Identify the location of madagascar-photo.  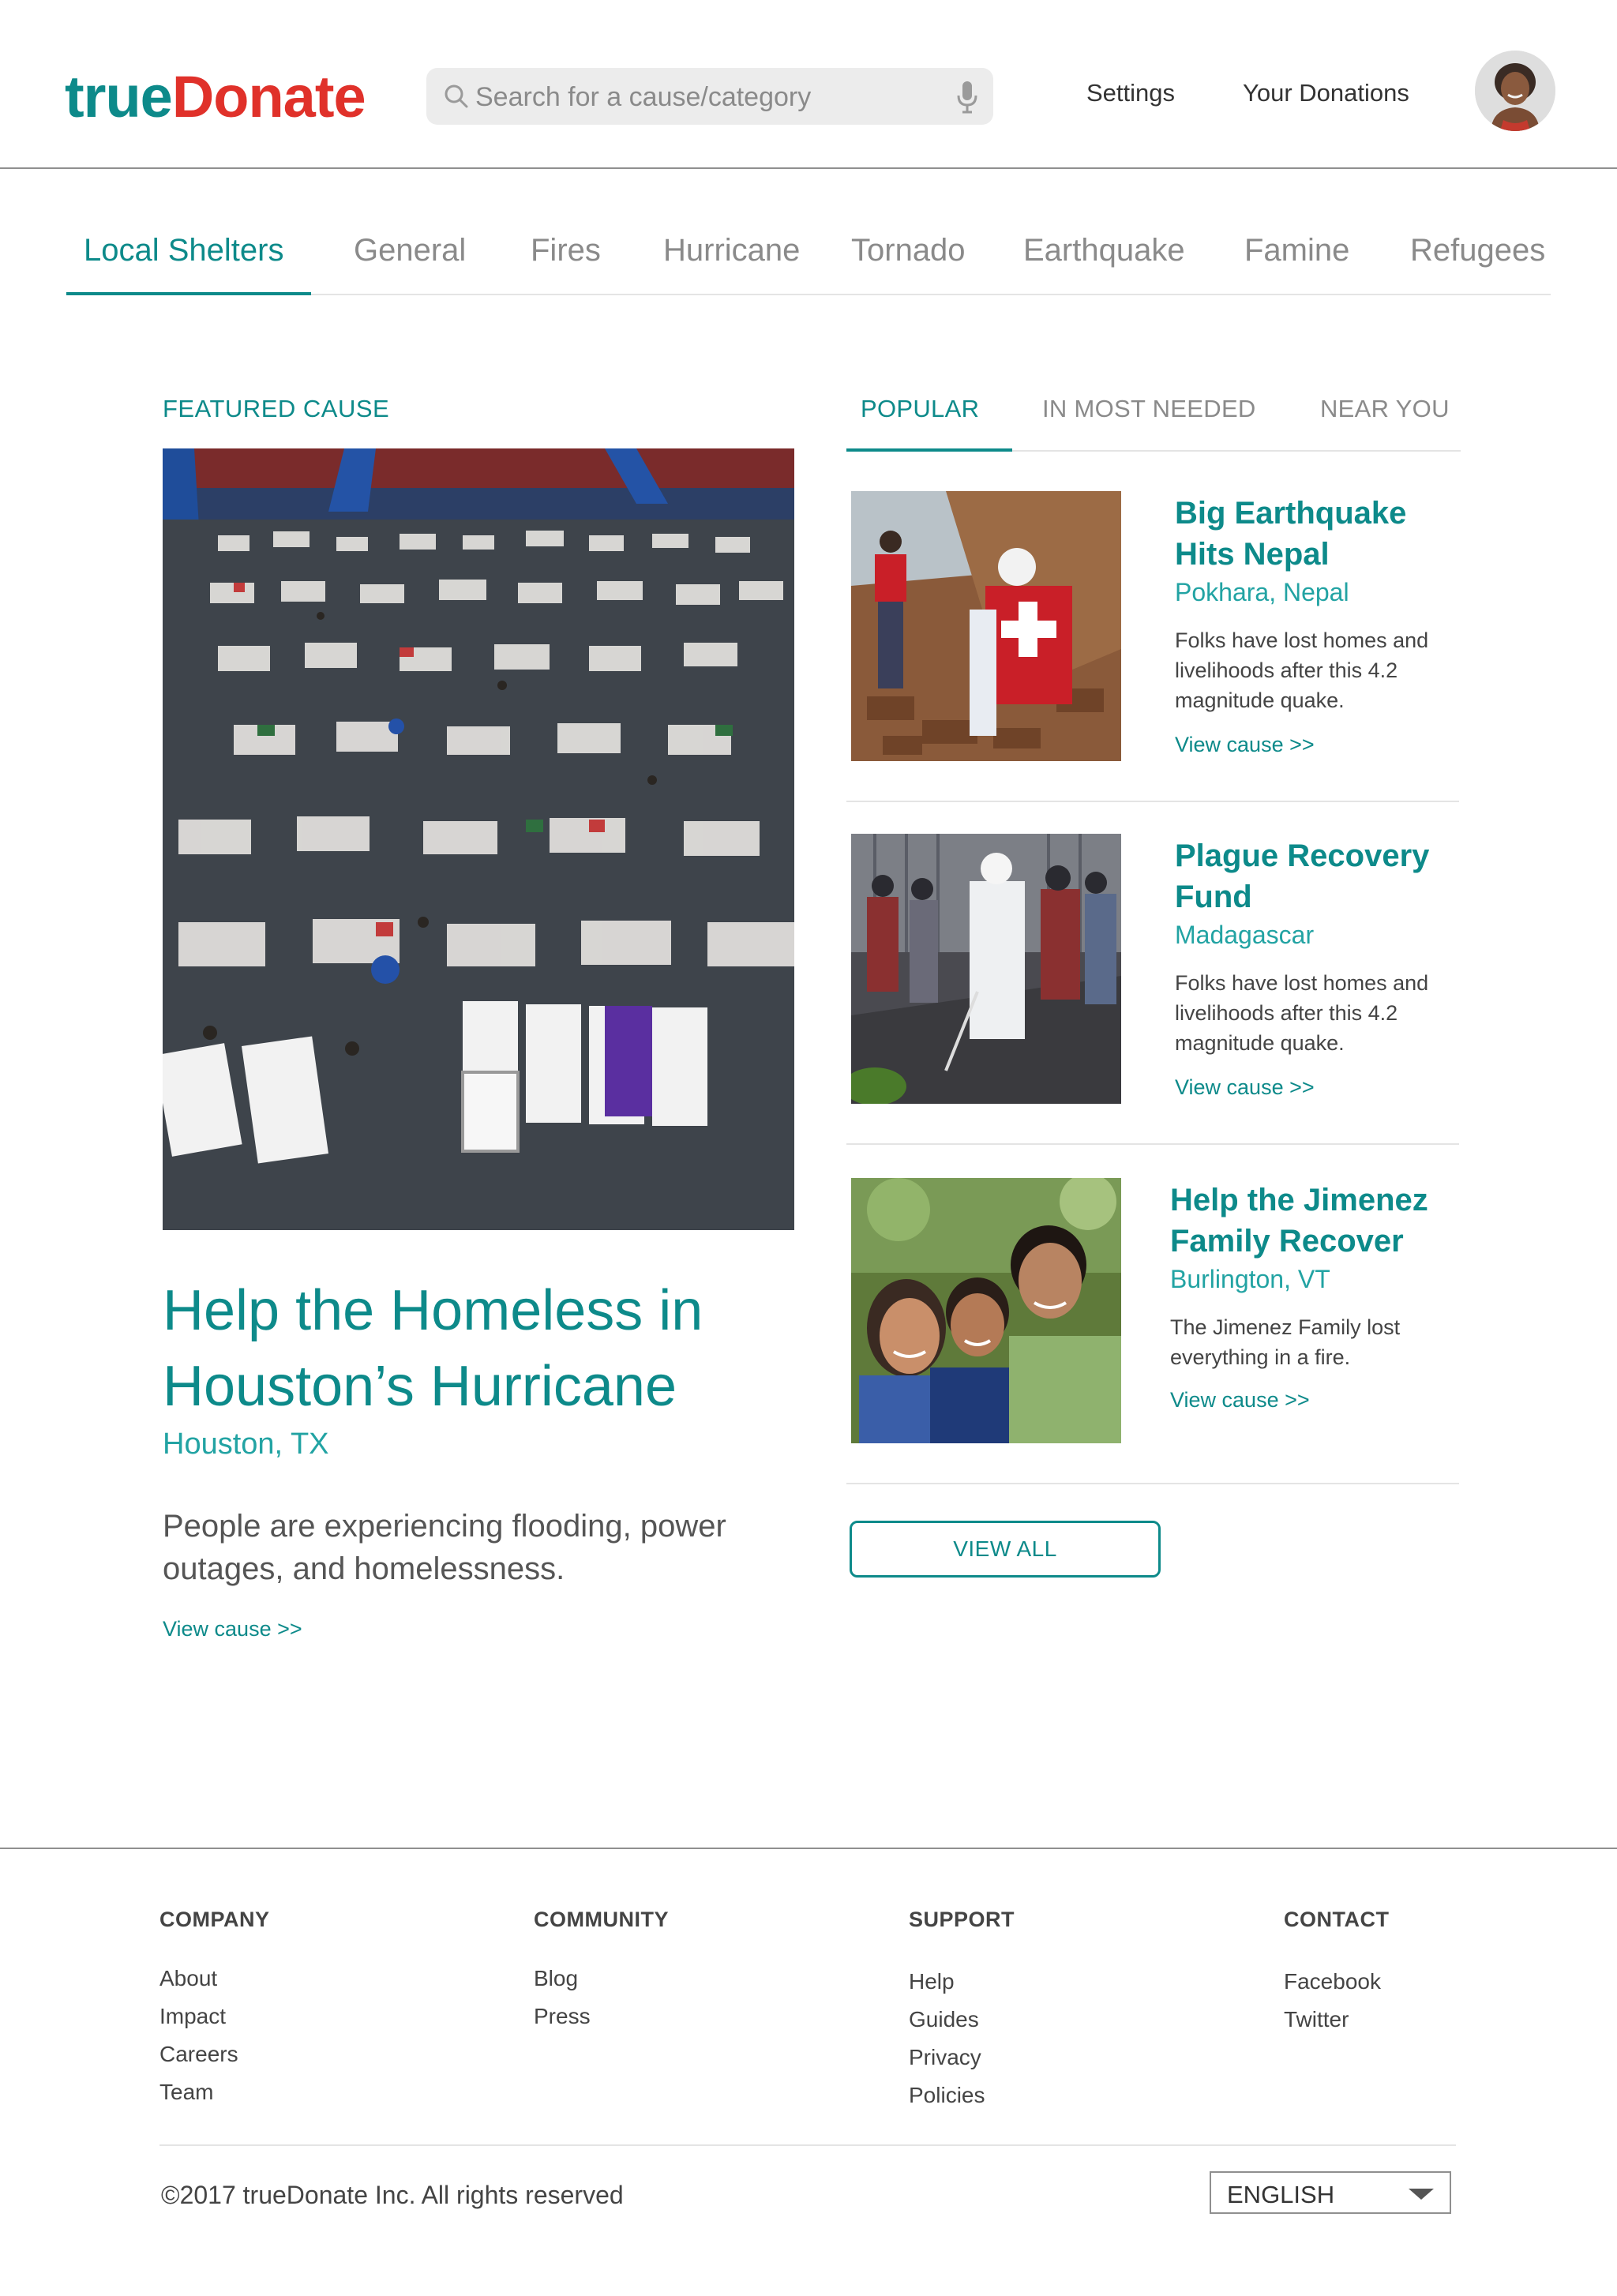
(986, 969).